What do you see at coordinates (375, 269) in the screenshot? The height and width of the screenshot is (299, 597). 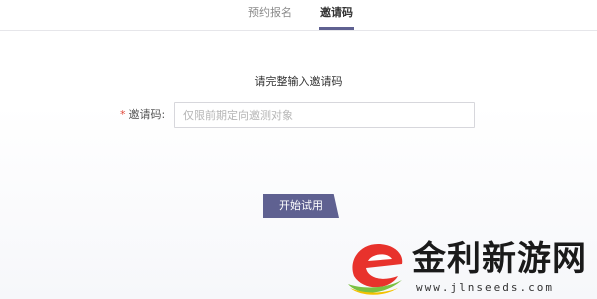 I see `e-logo-icon` at bounding box center [375, 269].